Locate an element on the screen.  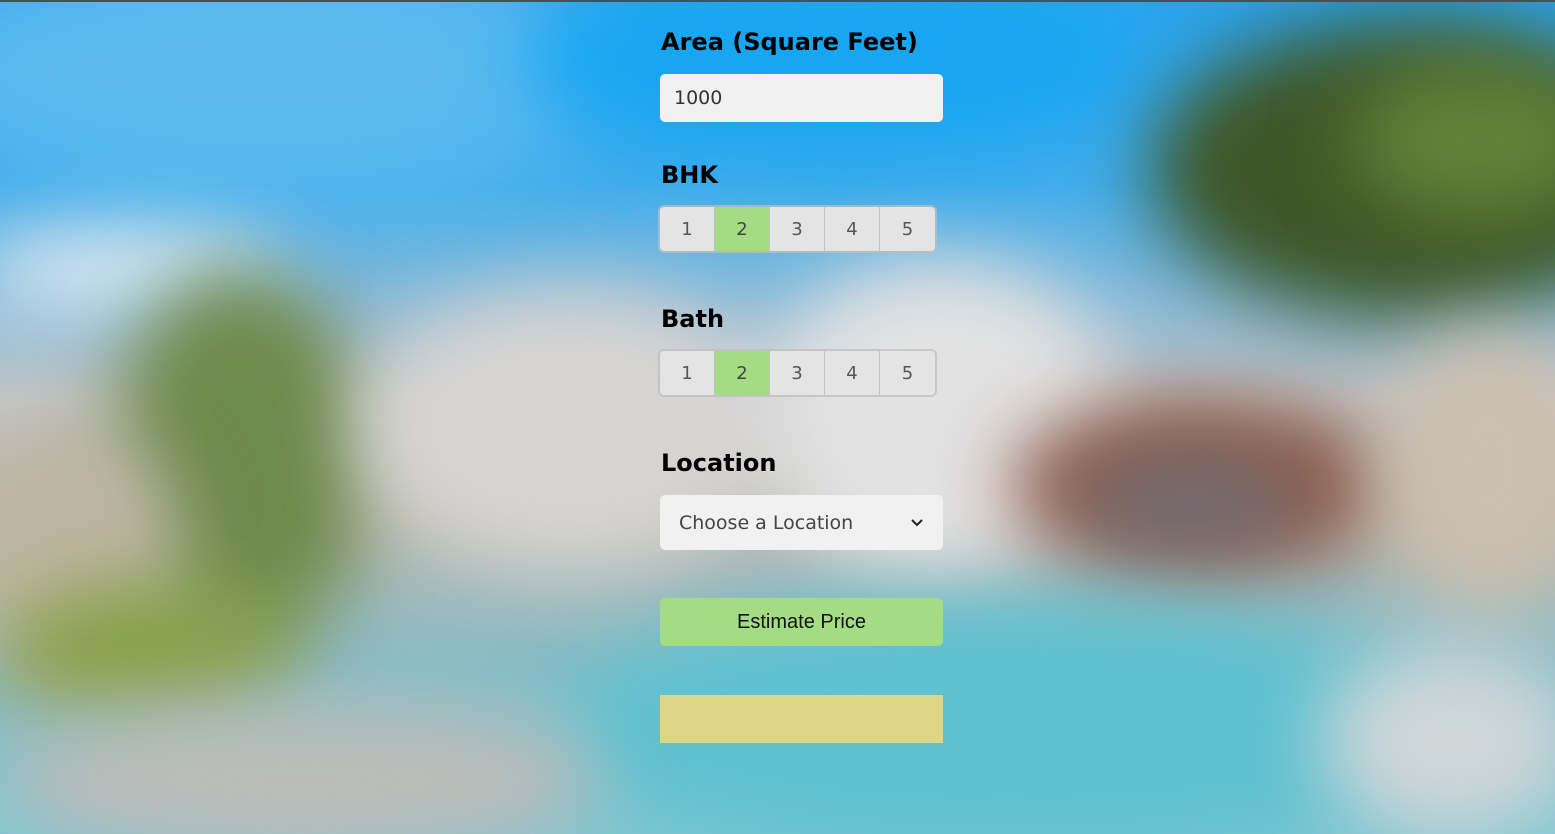
bath-option-1: 1 is located at coordinates (687, 373).